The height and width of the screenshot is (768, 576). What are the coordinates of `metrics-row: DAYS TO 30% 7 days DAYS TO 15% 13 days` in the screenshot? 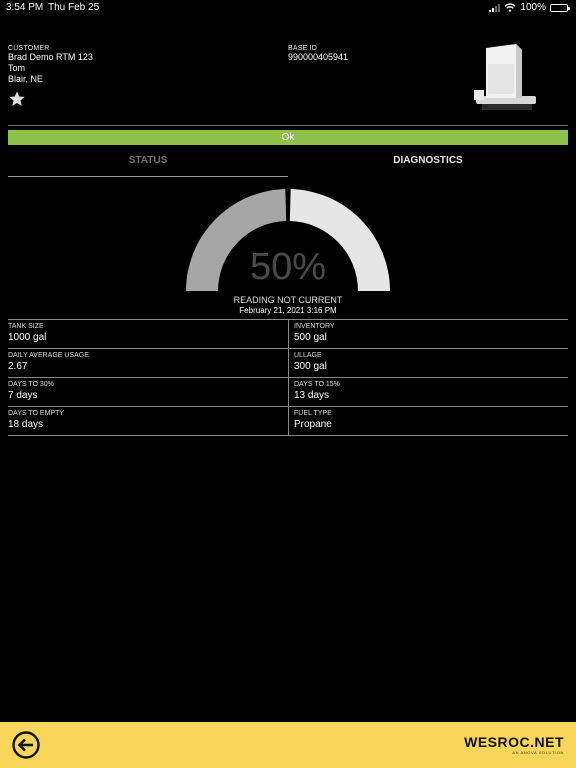 It's located at (288, 391).